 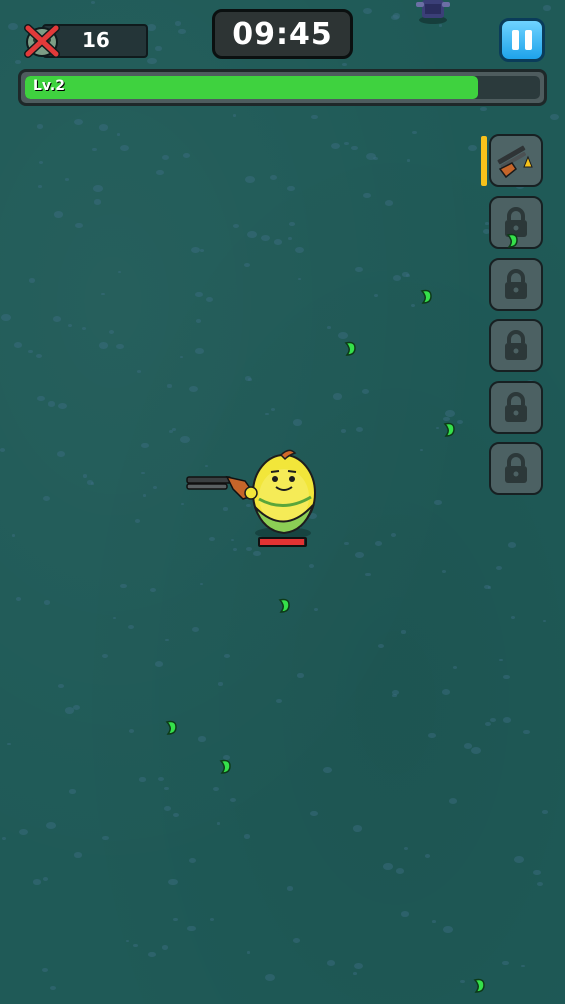 I want to click on shotgun-icon, so click(x=515, y=161).